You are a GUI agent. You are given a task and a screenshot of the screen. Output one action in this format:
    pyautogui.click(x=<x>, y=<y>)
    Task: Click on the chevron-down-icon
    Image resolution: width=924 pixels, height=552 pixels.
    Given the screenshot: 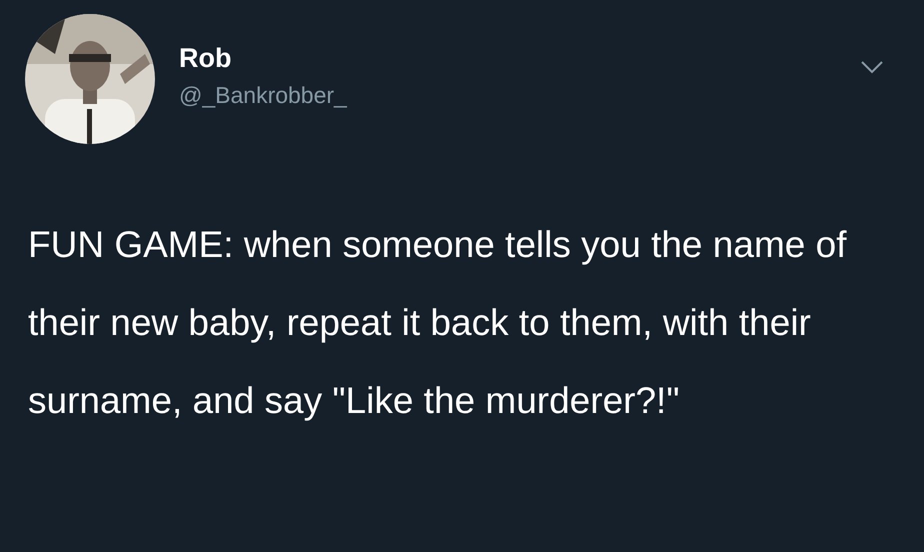 What is the action you would take?
    pyautogui.click(x=872, y=67)
    